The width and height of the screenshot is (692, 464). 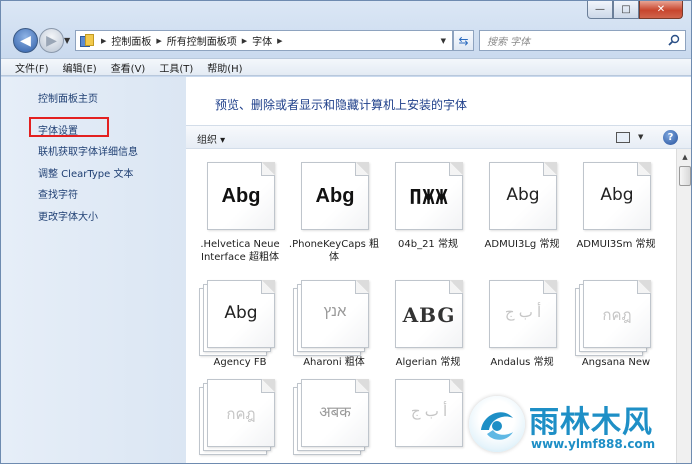 What do you see at coordinates (640, 137) in the screenshot?
I see `view-dropdown-icon: ▼` at bounding box center [640, 137].